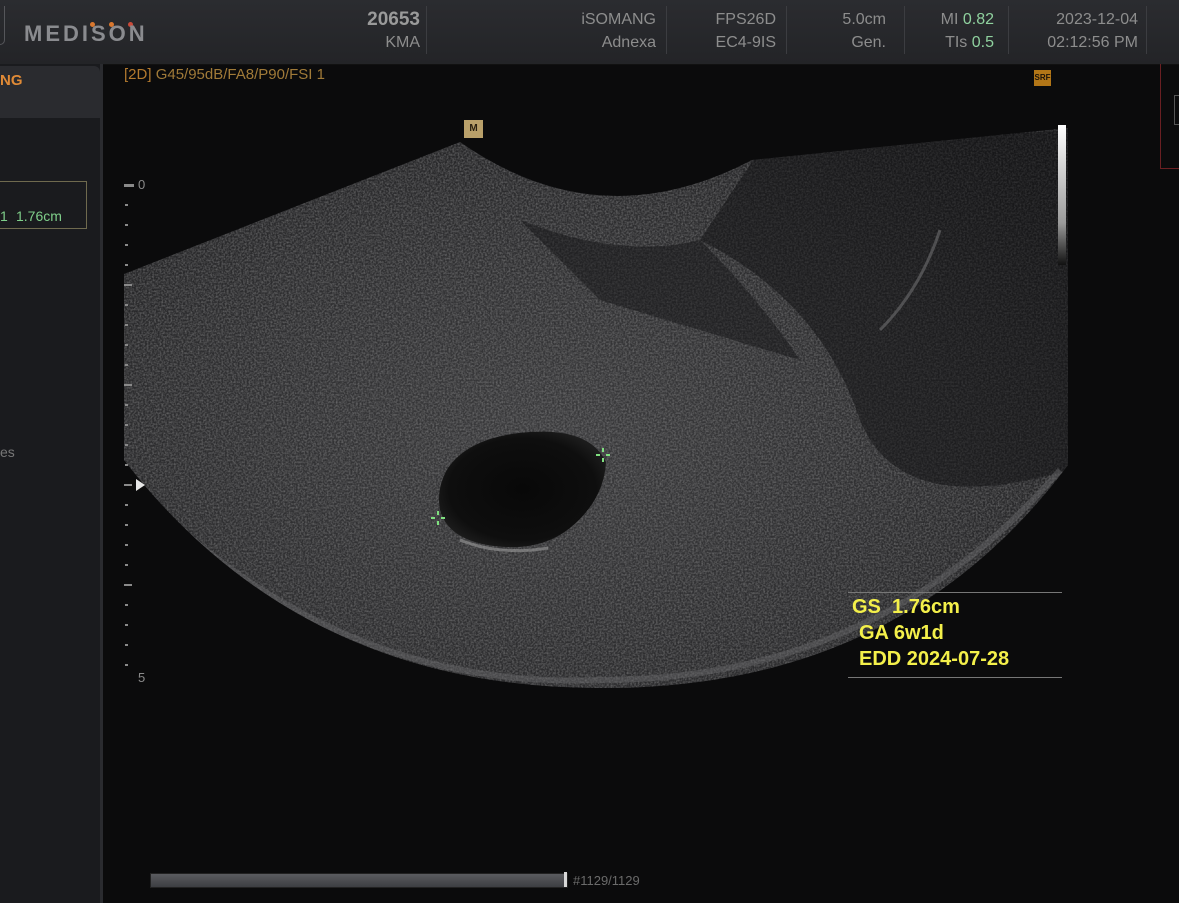 The image size is (1179, 903). What do you see at coordinates (606, 880) in the screenshot?
I see `cine-frame-counter: #1129/1129` at bounding box center [606, 880].